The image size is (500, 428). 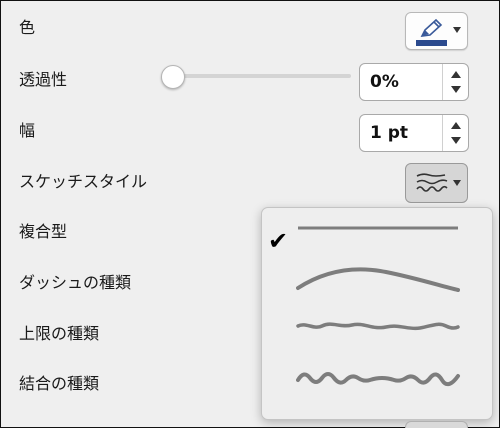 I want to click on sketch-style-dropdown, so click(x=436, y=183).